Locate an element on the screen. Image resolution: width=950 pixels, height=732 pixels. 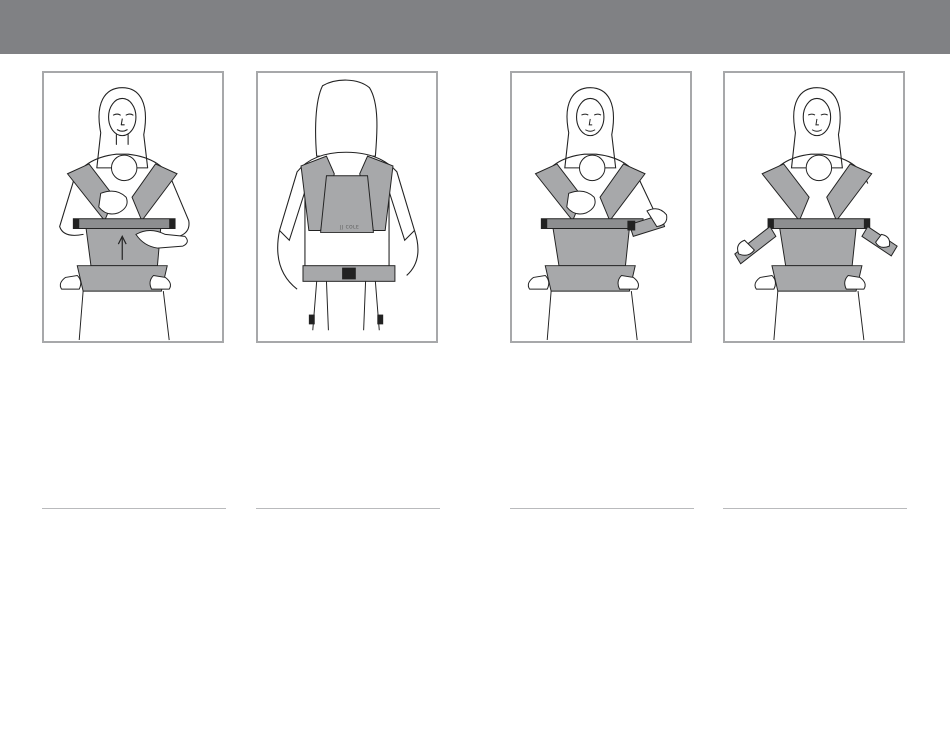
carrier-front-fasten-side-buckle-illustration is located at coordinates (597, 214).